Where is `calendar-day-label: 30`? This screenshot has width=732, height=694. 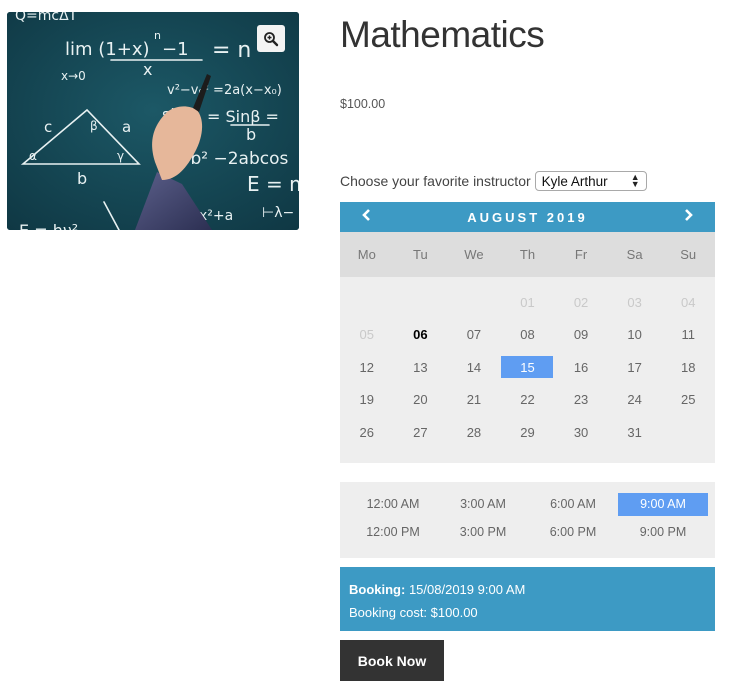 calendar-day-label: 30 is located at coordinates (581, 432).